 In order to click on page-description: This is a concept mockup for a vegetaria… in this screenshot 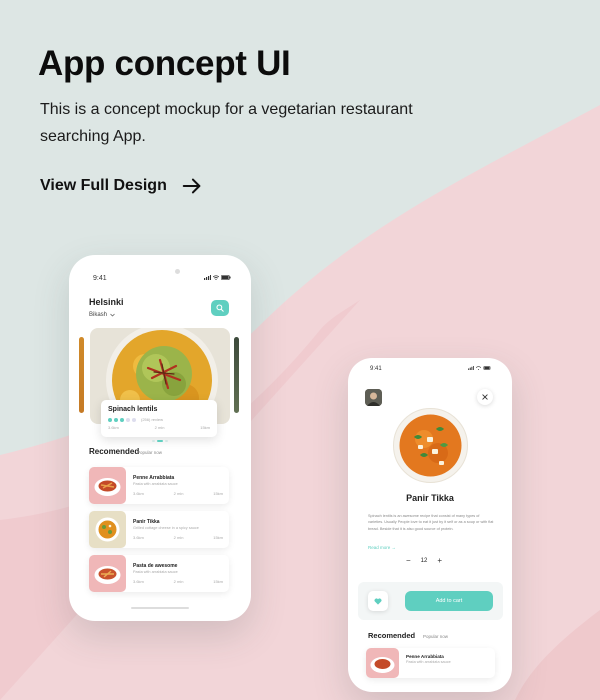, I will do `click(226, 123)`.